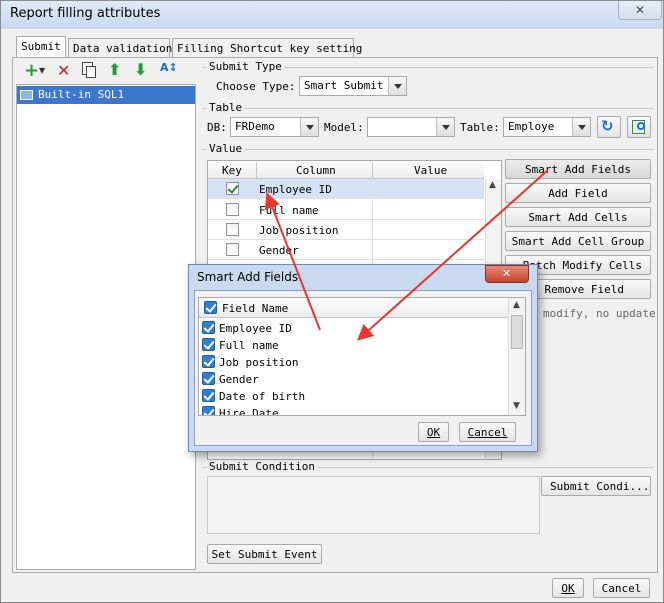  I want to click on dialog-scrollbar: ▲ ▼, so click(516, 356).